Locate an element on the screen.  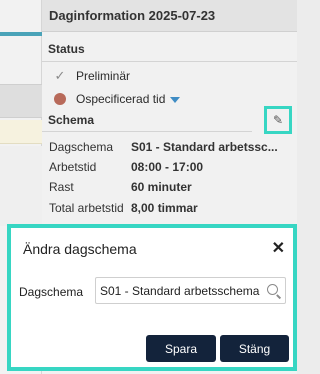
schema-row-label: Arbetstid is located at coordinates (73, 167).